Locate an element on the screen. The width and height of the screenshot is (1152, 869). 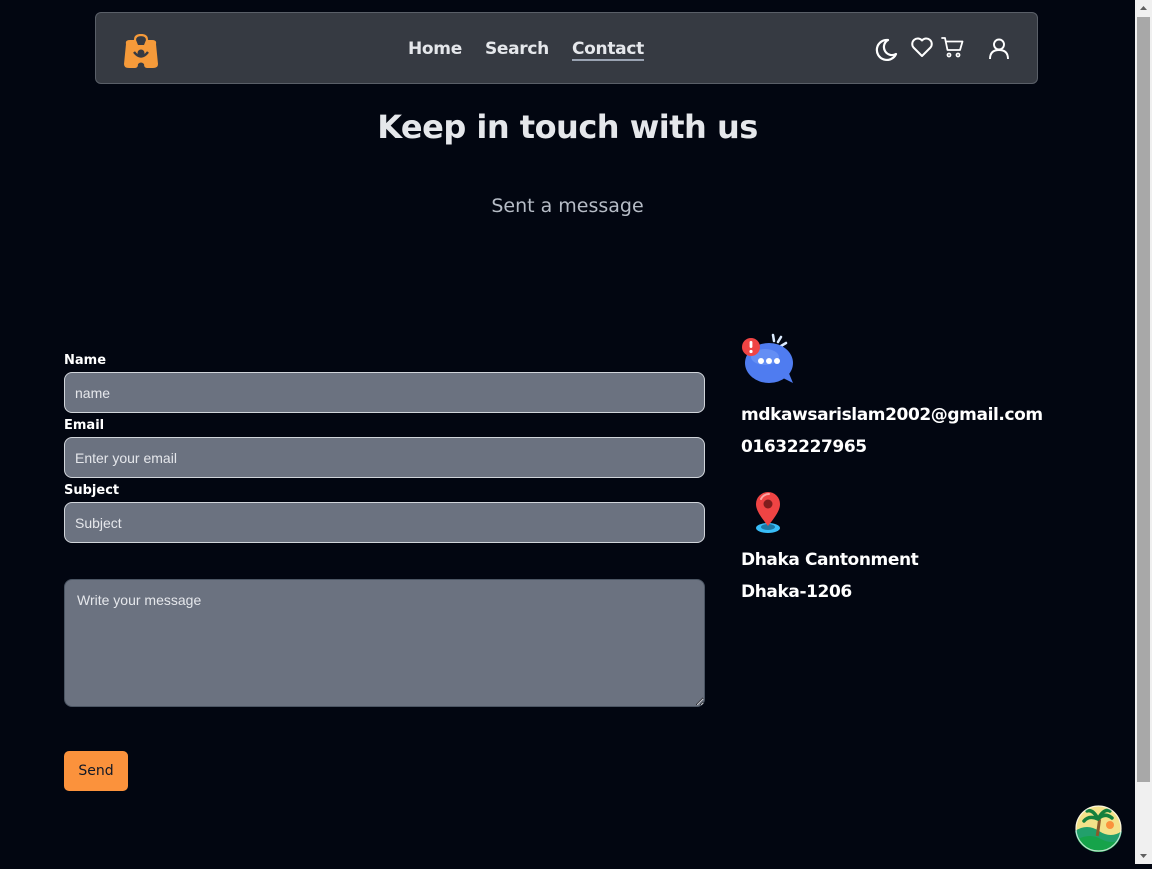
name-label: Name is located at coordinates (85, 360).